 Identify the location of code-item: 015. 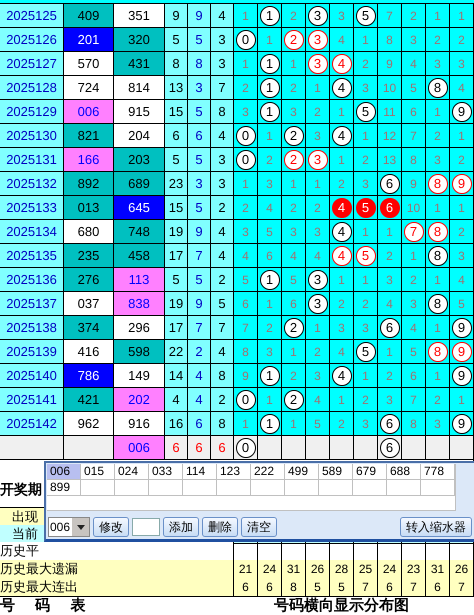
(98, 472).